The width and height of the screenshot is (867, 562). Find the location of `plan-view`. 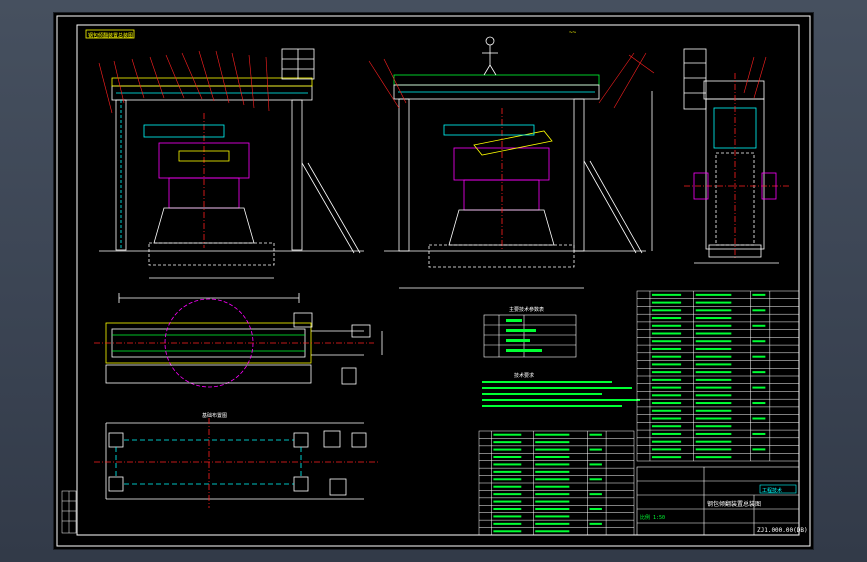

plan-view is located at coordinates (238, 343).